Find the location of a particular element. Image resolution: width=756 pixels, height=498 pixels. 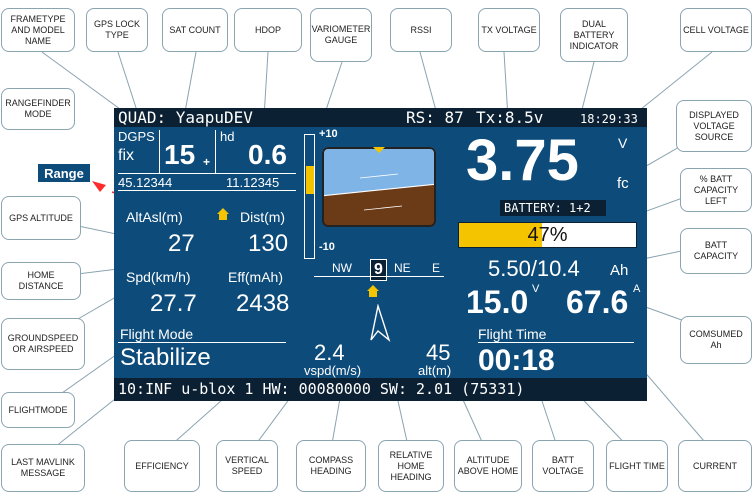

vario-tick-top is located at coordinates (309, 134).